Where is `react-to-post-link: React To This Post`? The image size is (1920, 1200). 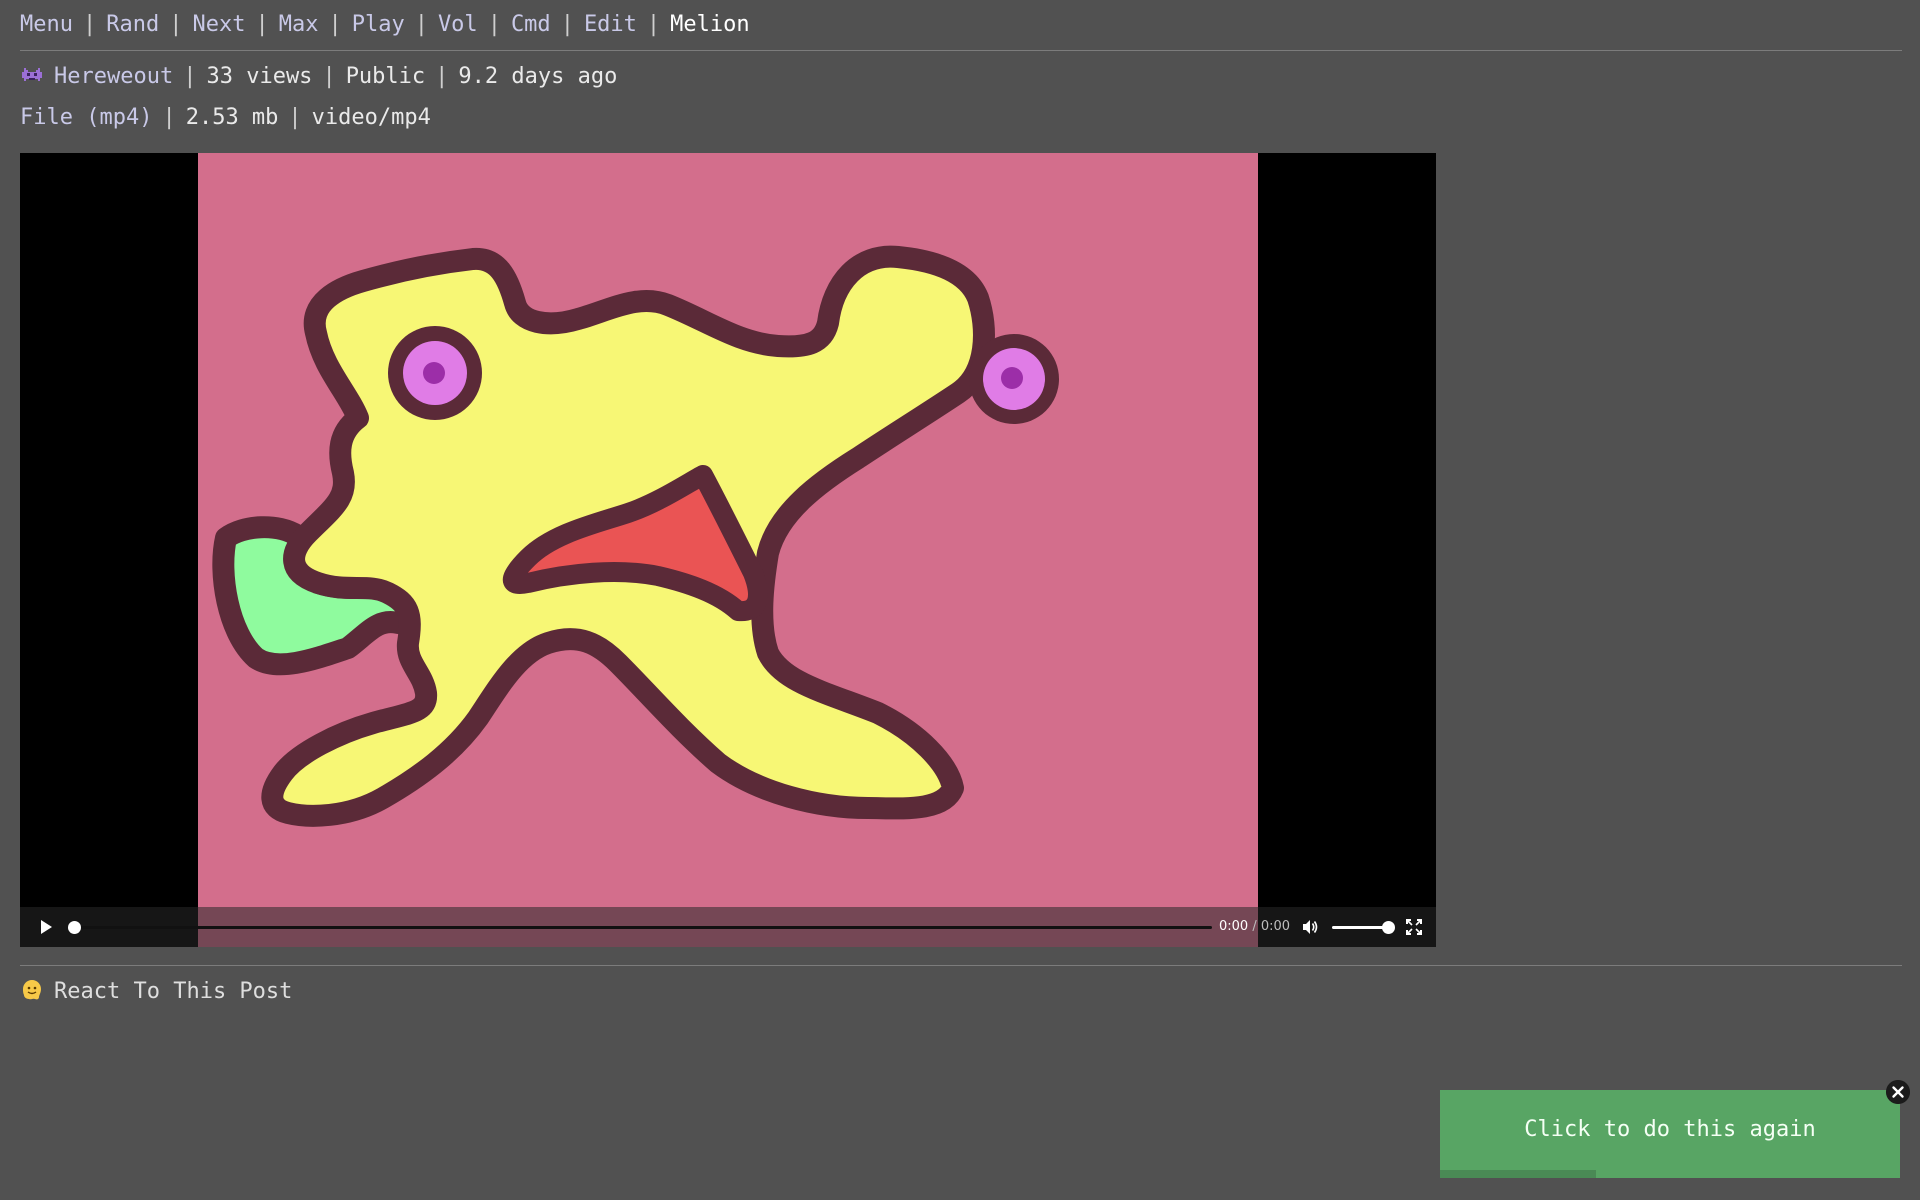 react-to-post-link: React To This Post is located at coordinates (156, 992).